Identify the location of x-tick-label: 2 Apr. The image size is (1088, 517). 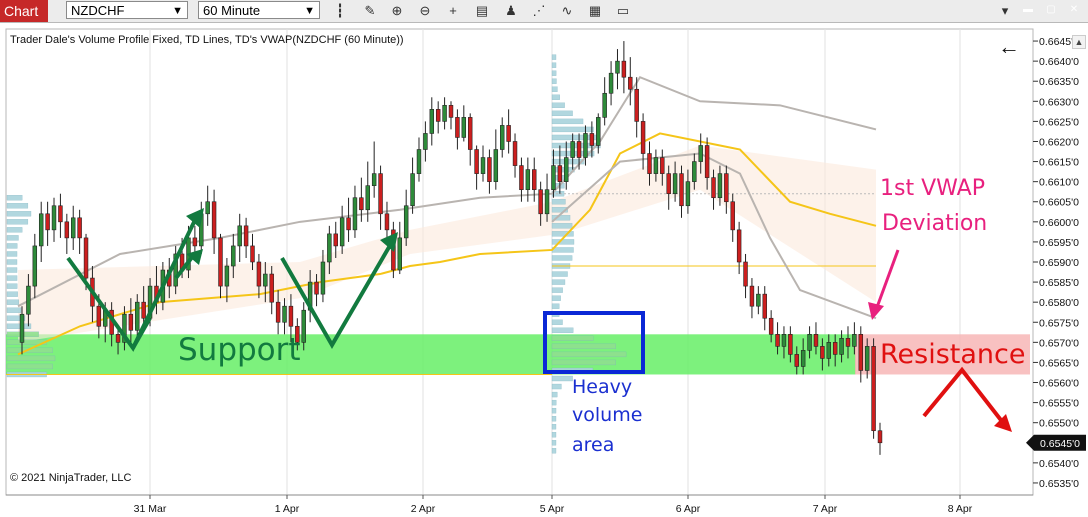
(423, 509).